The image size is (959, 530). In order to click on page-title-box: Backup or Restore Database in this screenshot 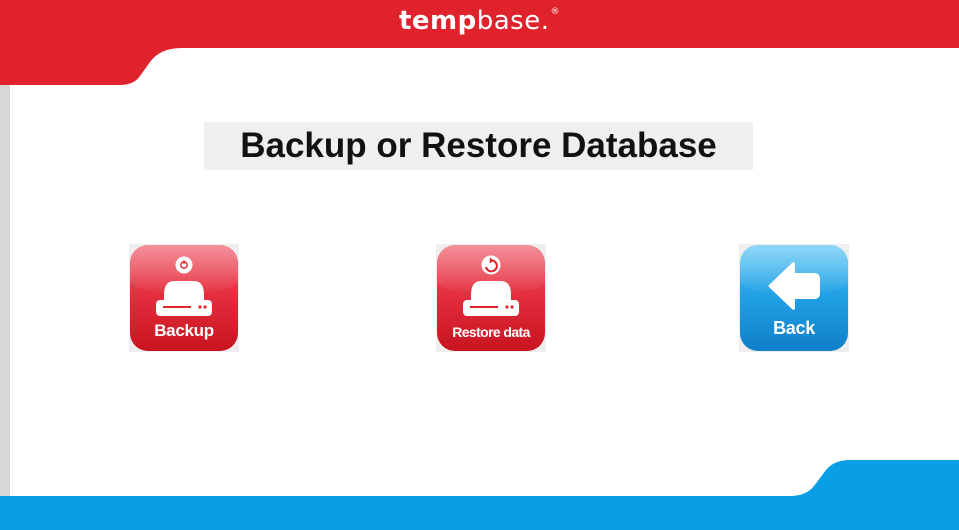, I will do `click(478, 146)`.